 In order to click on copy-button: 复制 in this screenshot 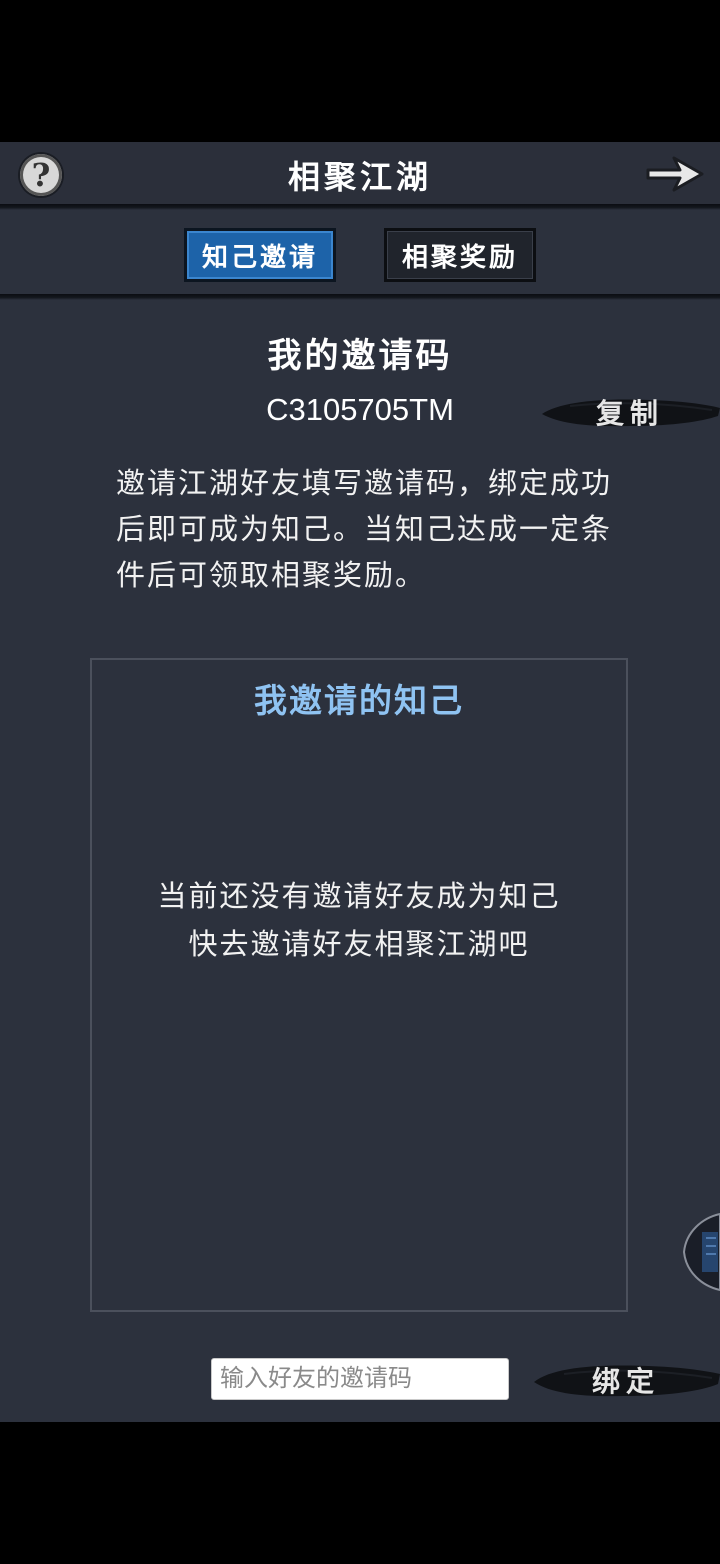, I will do `click(630, 412)`.